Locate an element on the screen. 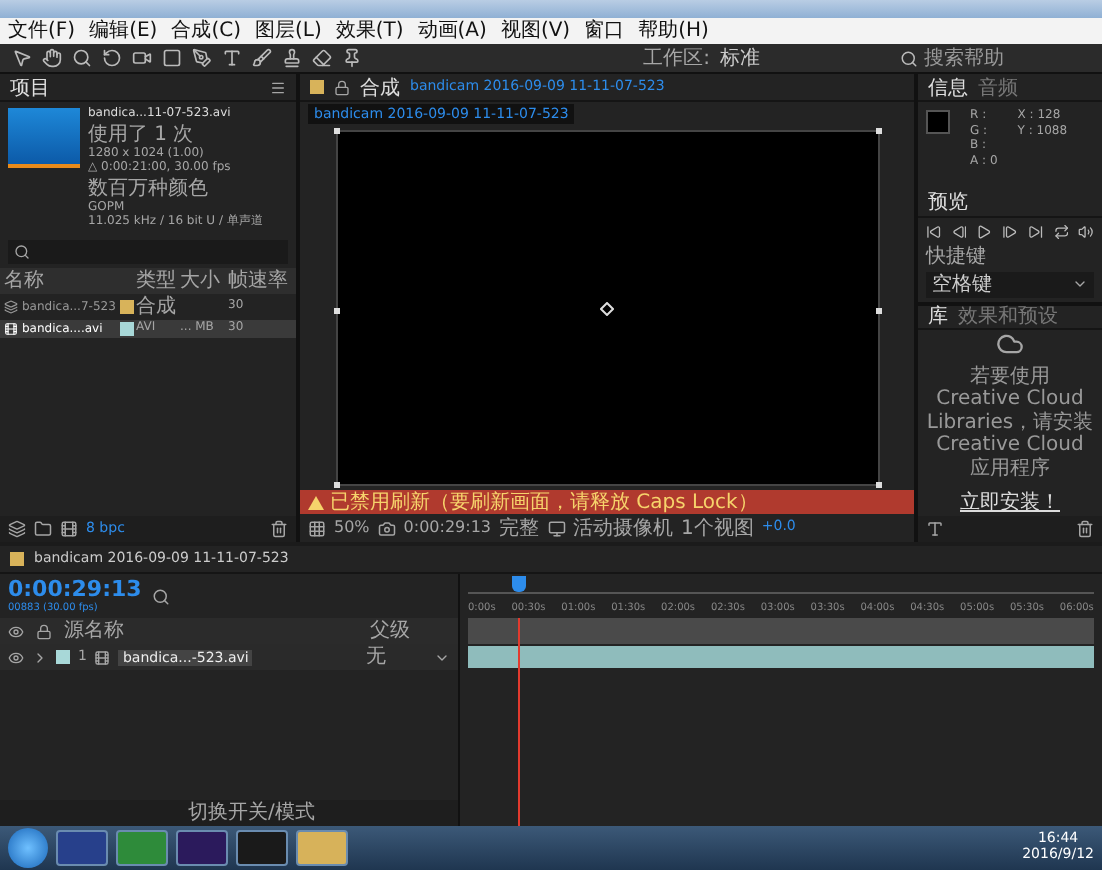  column-title: 名称 is located at coordinates (62, 280).